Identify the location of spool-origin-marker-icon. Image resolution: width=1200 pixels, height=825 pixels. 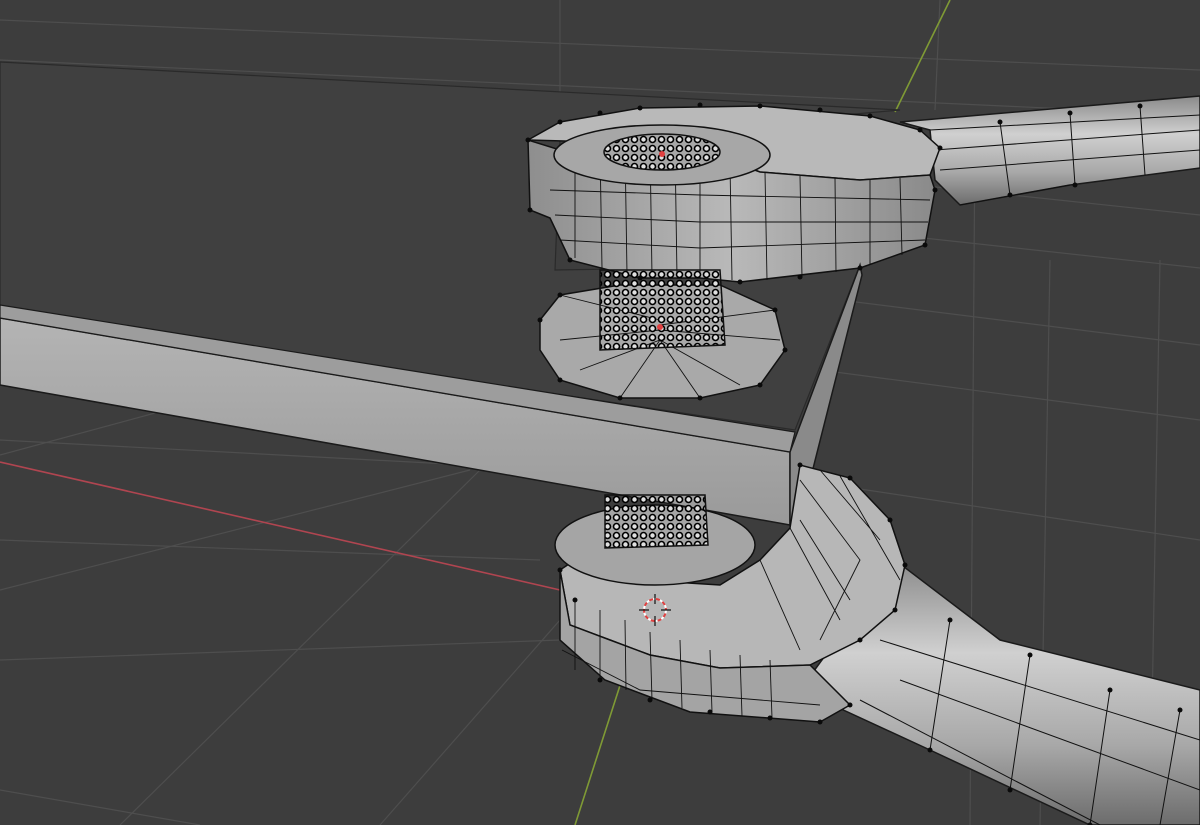
(660, 327).